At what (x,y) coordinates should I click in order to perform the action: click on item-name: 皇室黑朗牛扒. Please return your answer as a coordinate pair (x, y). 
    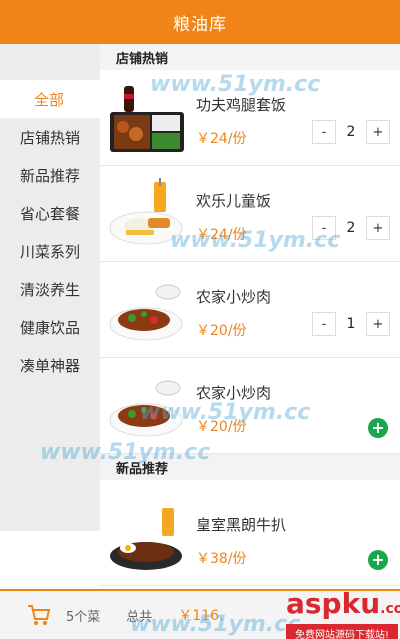
    Looking at the image, I should click on (241, 525).